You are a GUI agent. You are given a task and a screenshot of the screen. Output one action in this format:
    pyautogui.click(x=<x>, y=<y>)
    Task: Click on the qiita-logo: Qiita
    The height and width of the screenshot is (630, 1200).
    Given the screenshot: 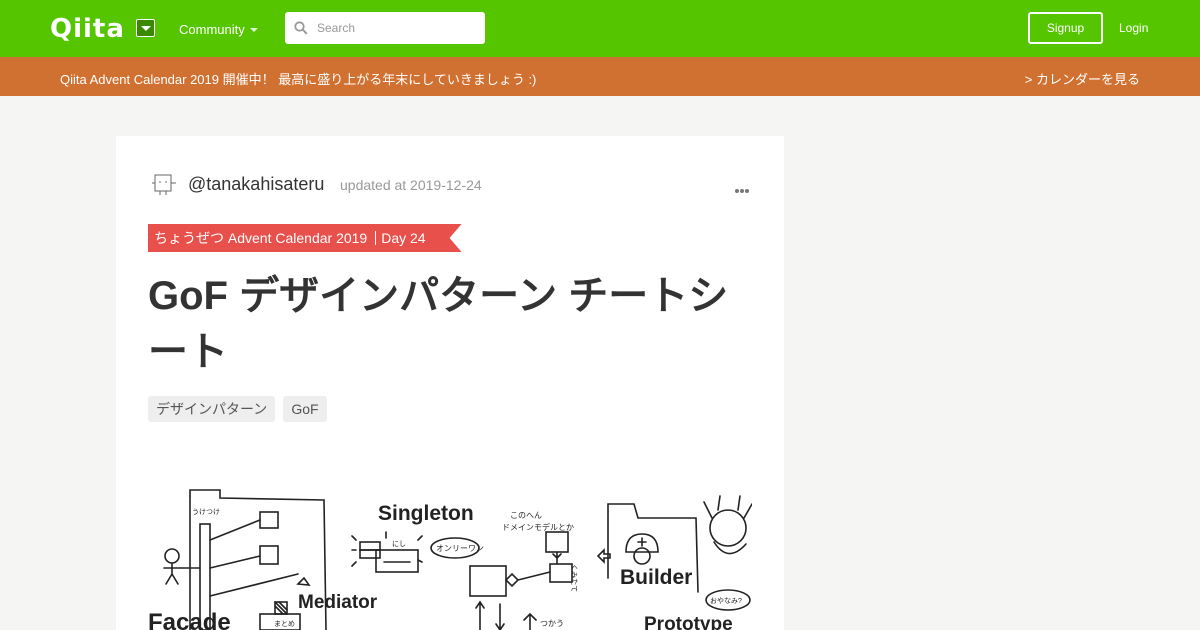 What is the action you would take?
    pyautogui.click(x=87, y=29)
    